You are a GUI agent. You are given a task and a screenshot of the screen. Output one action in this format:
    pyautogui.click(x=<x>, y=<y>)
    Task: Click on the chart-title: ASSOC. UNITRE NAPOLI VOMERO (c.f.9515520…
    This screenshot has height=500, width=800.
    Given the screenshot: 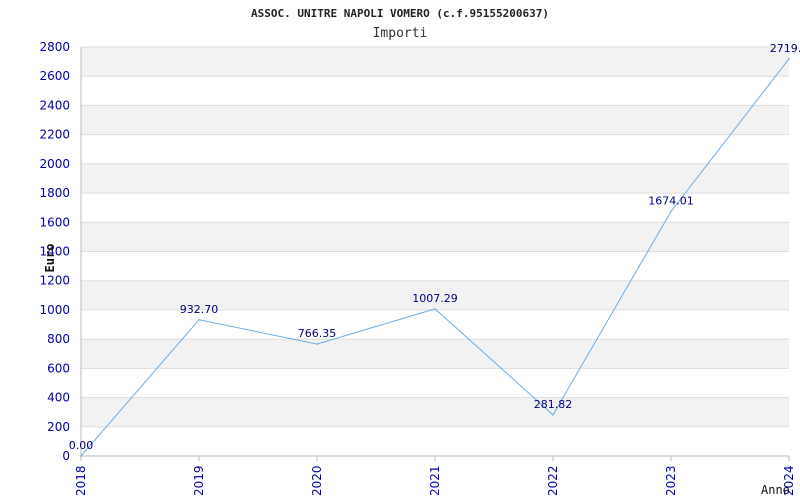 What is the action you would take?
    pyautogui.click(x=400, y=13)
    